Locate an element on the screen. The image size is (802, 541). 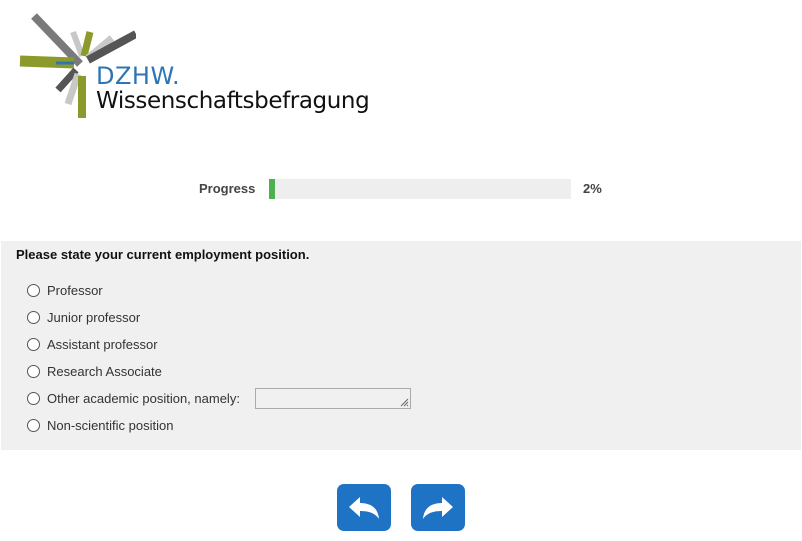
radio-professor is located at coordinates (33, 290).